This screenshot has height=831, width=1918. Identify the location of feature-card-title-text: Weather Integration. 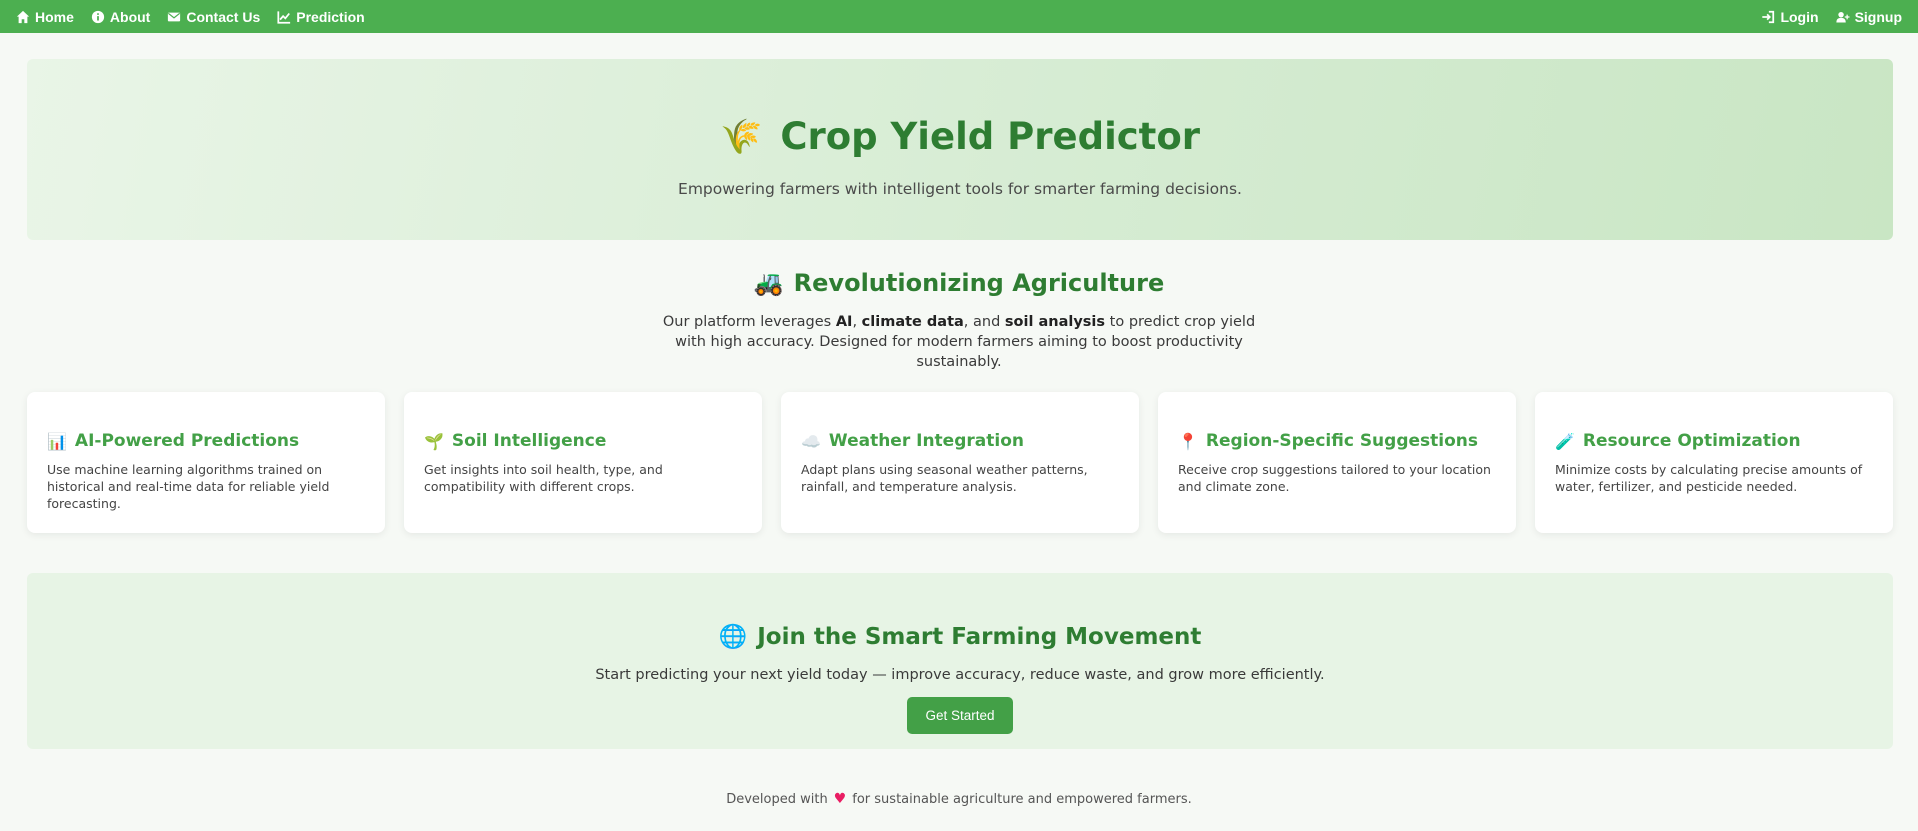
(926, 441).